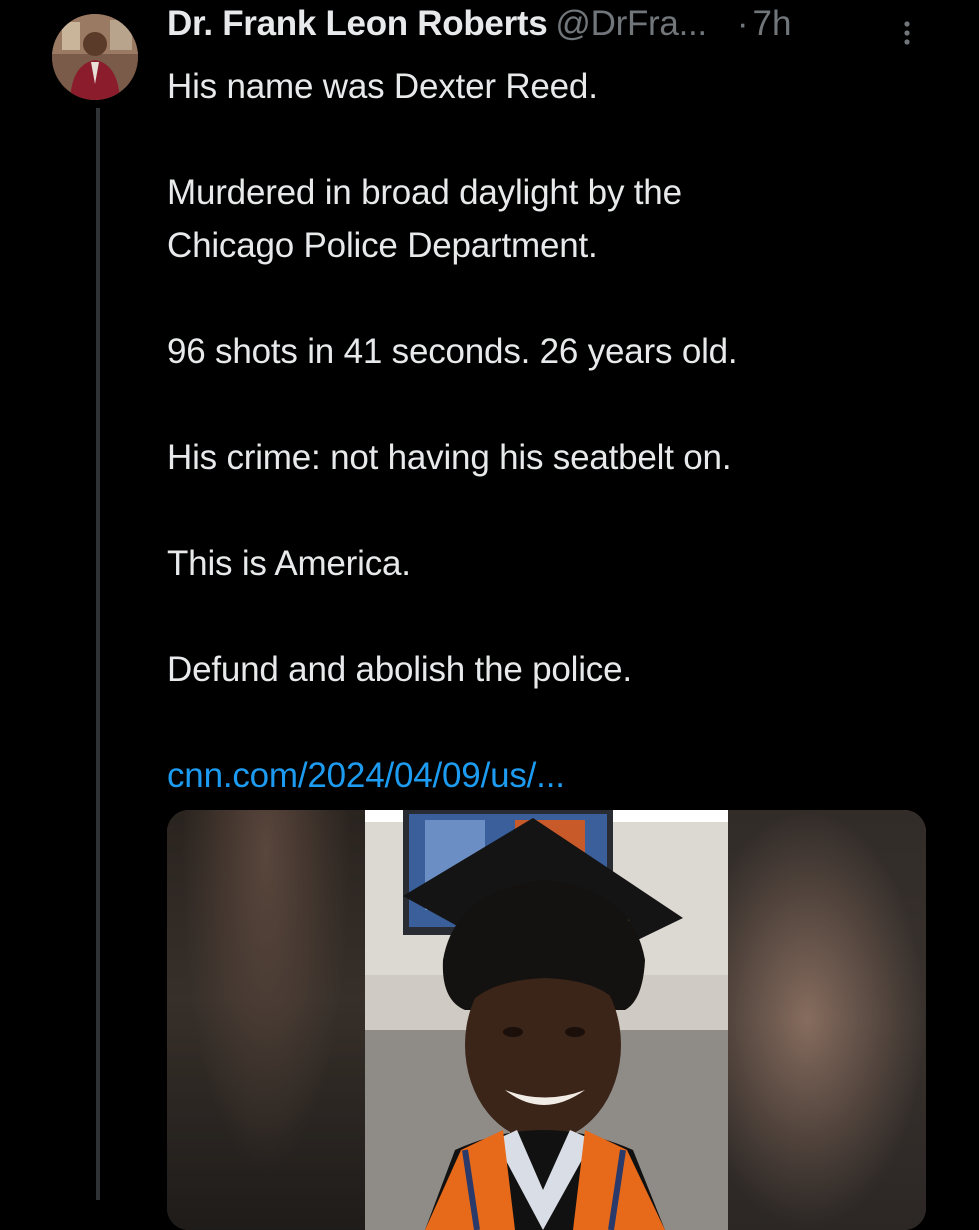 The width and height of the screenshot is (979, 1230). I want to click on tweet-paragraph: 96 shots in 41 seconds. 26 years old., so click(452, 351).